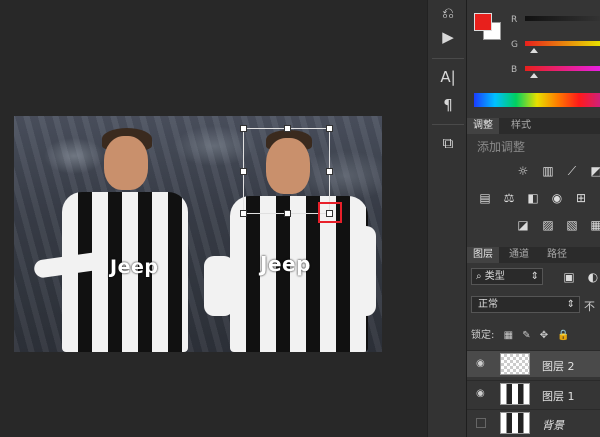 This screenshot has width=600, height=437. I want to click on filter-adjust-icon: ◐, so click(592, 277).